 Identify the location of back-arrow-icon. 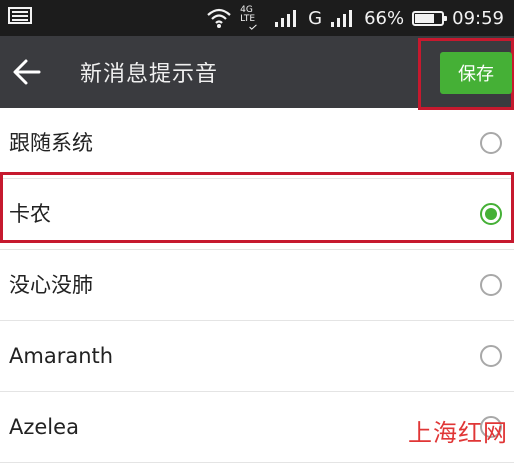
(27, 72).